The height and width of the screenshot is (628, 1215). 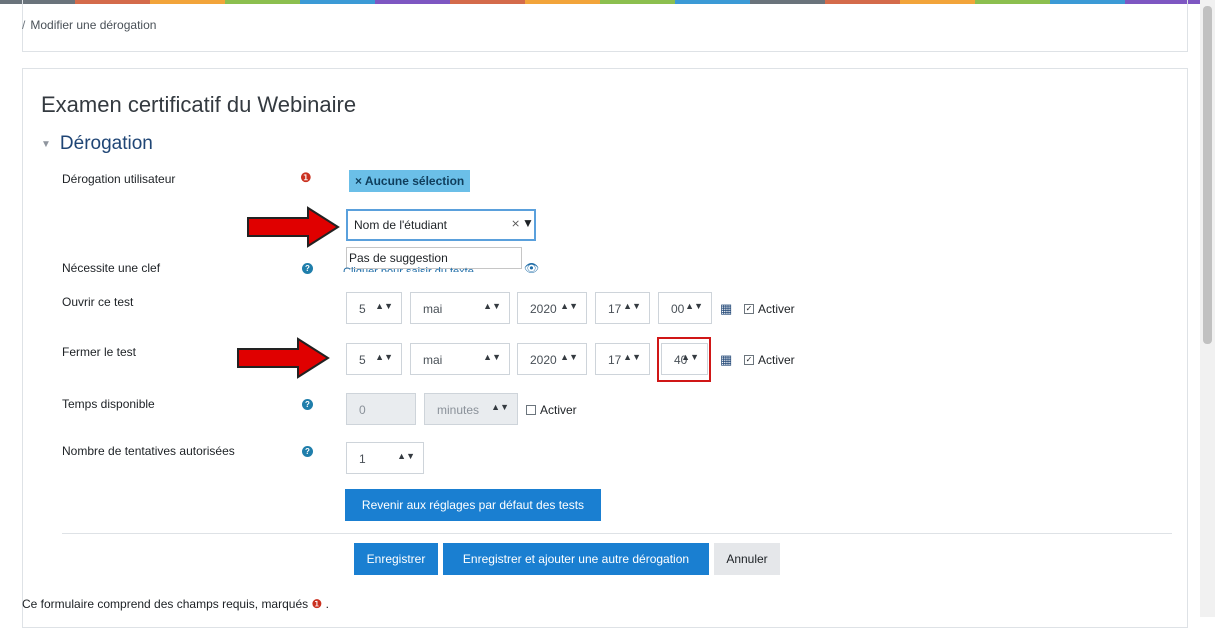 I want to click on close-year-value: 2020, so click(x=543, y=360).